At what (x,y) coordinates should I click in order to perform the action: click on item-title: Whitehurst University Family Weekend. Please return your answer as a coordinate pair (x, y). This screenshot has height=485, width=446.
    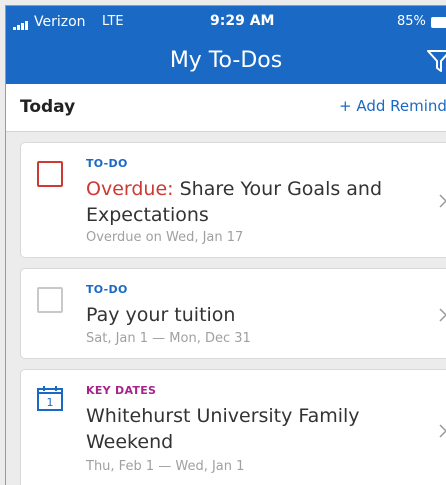
    Looking at the image, I should click on (246, 429).